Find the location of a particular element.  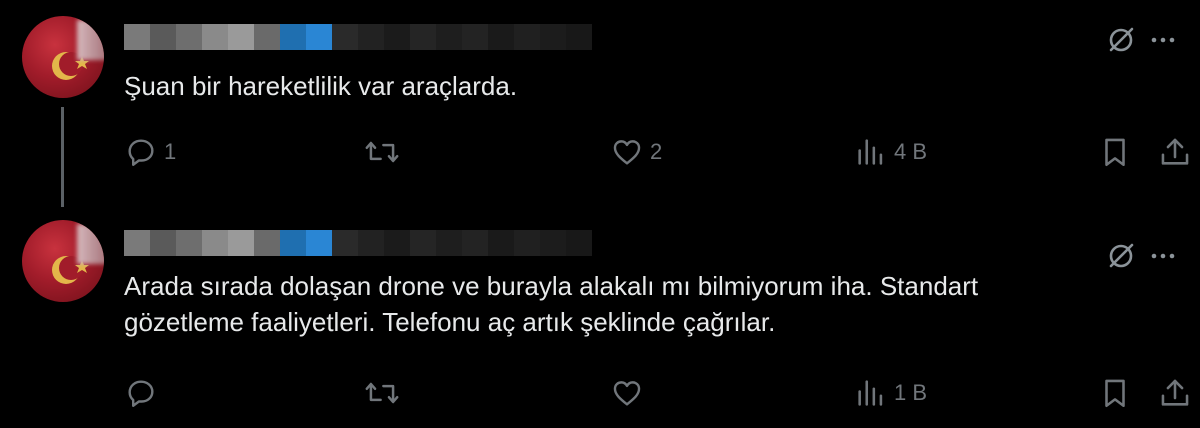

reply-button: 1 is located at coordinates (150, 152).